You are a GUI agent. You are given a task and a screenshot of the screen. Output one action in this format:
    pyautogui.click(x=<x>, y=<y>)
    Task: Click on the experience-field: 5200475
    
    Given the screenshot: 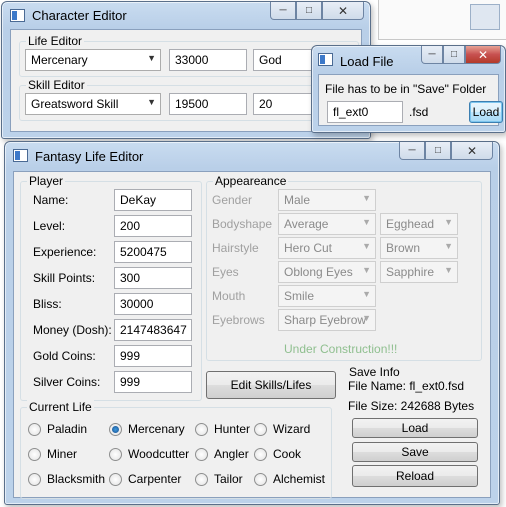 What is the action you would take?
    pyautogui.click(x=153, y=252)
    